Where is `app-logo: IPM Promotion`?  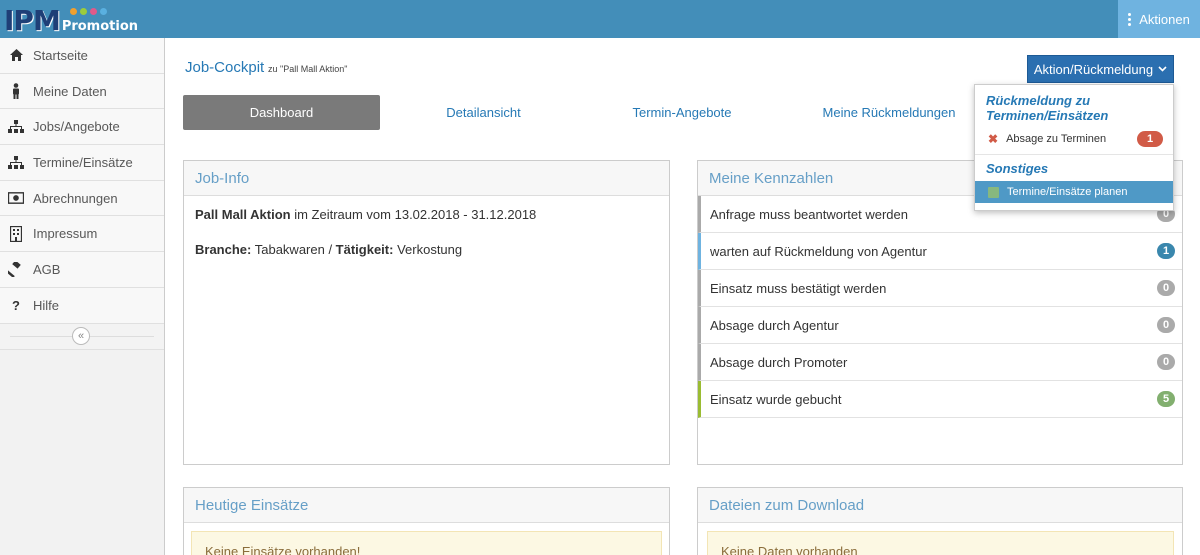
app-logo: IPM Promotion is located at coordinates (71, 19).